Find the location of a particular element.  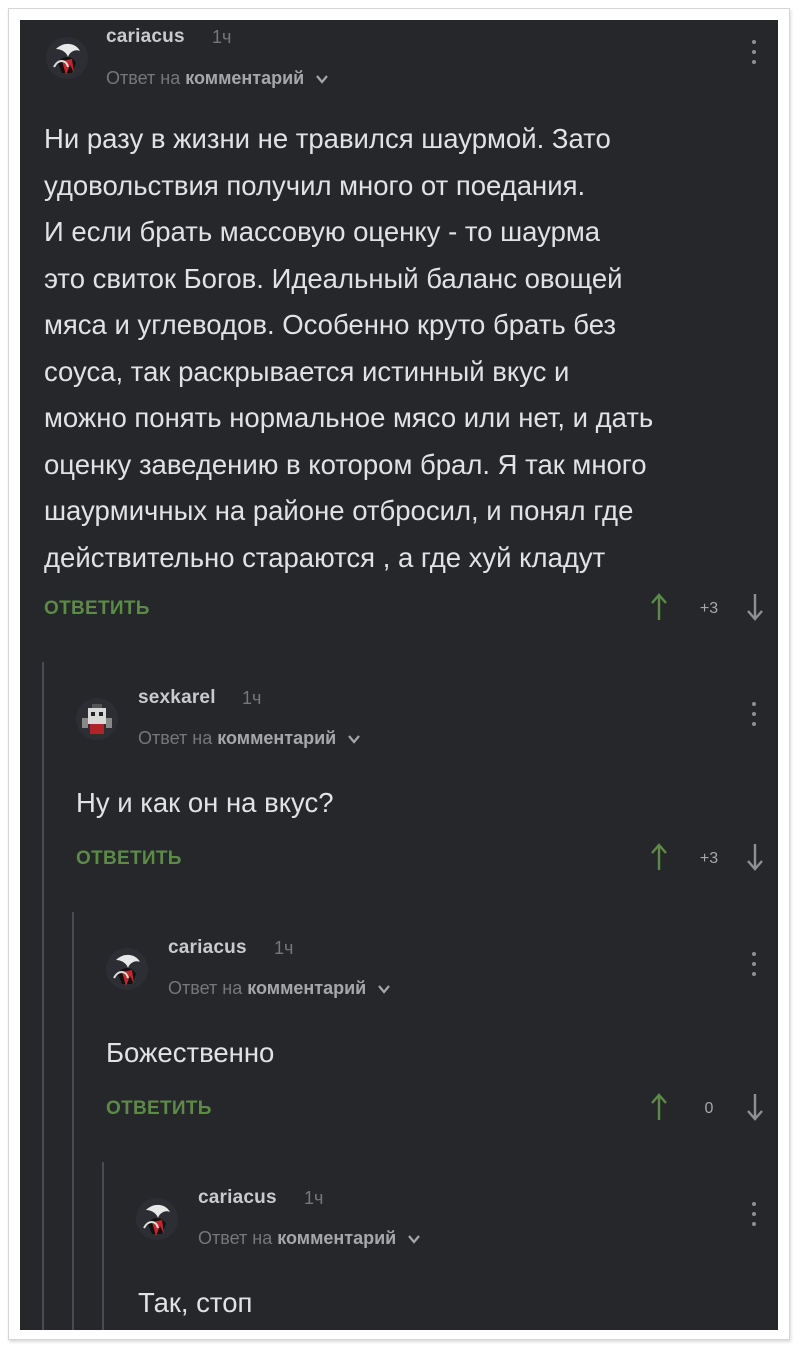

score: 0 is located at coordinates (709, 1108).